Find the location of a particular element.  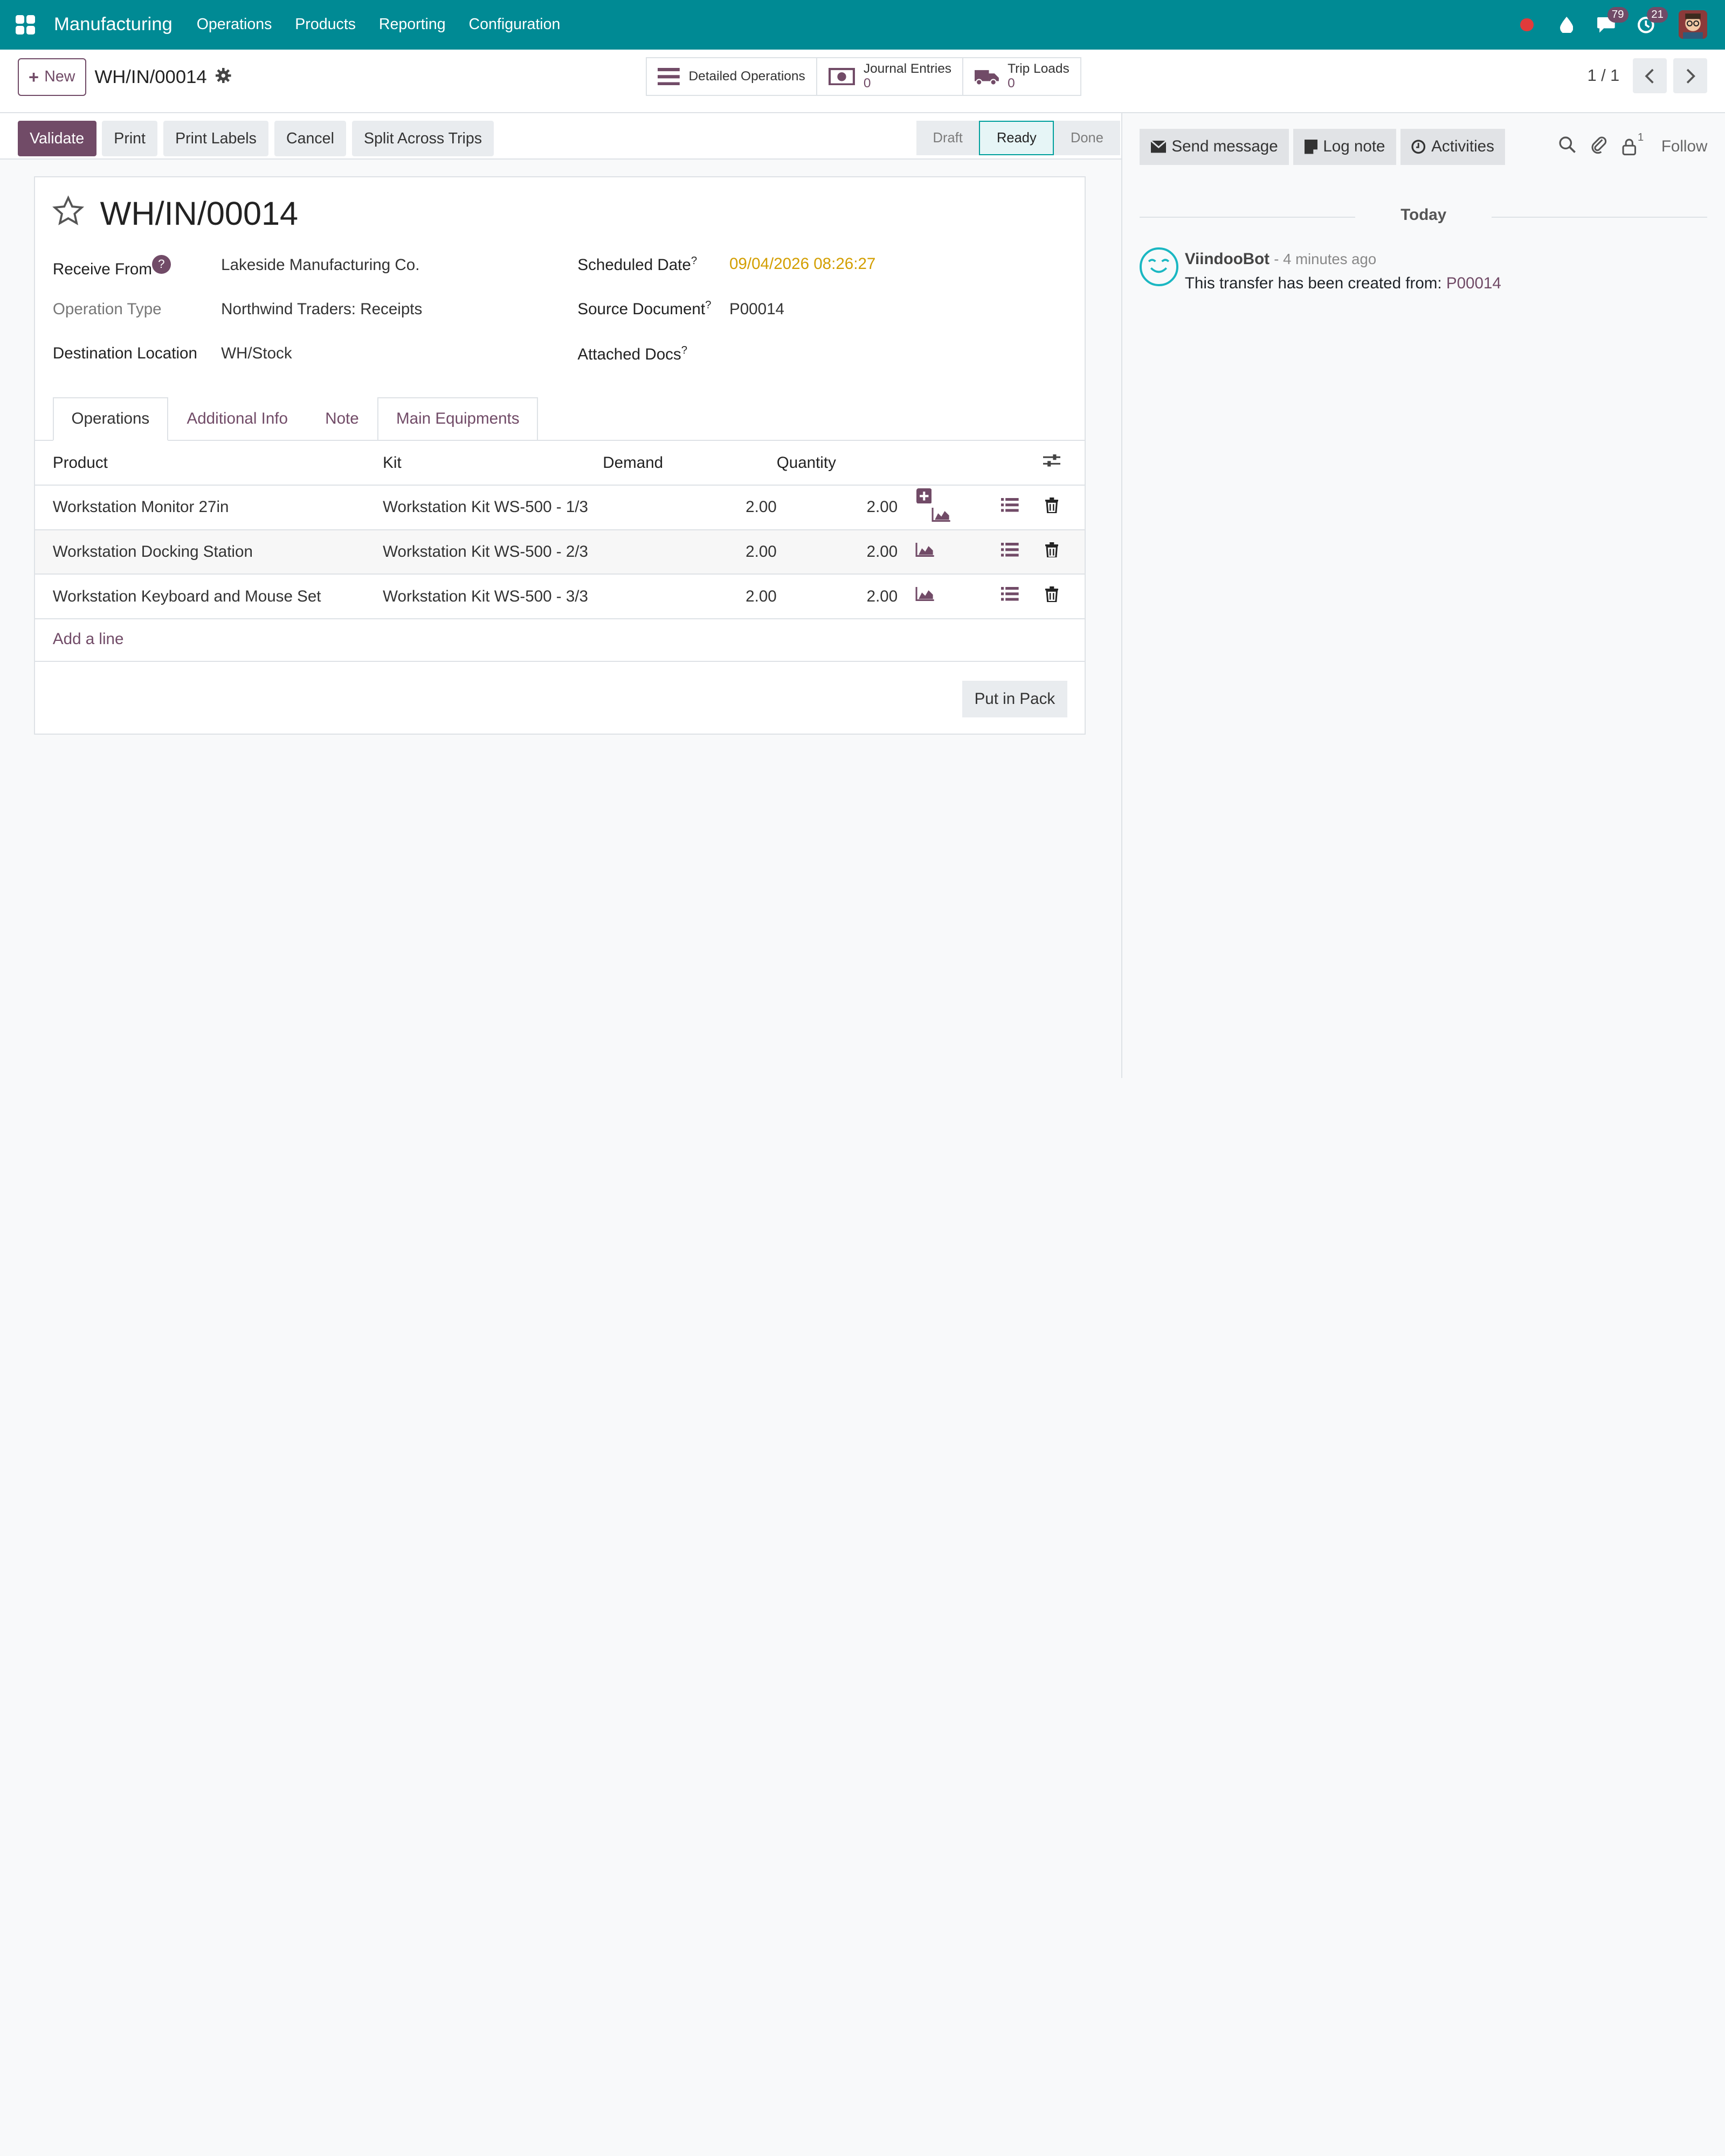

print-labels-button: Print Labels is located at coordinates (216, 138).